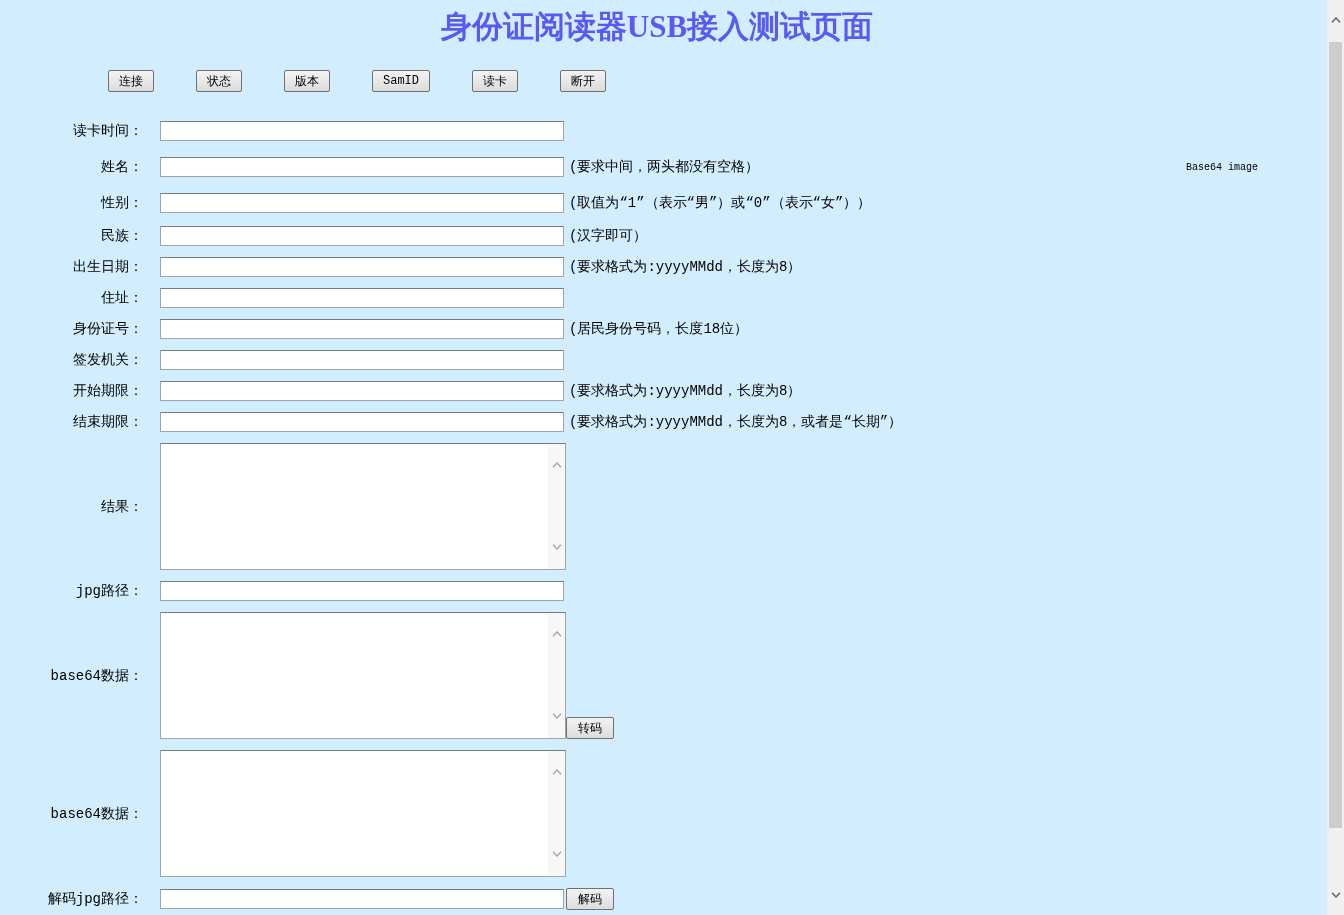 The height and width of the screenshot is (915, 1344). Describe the element at coordinates (122, 298) in the screenshot. I see `field-label: 住址：` at that location.